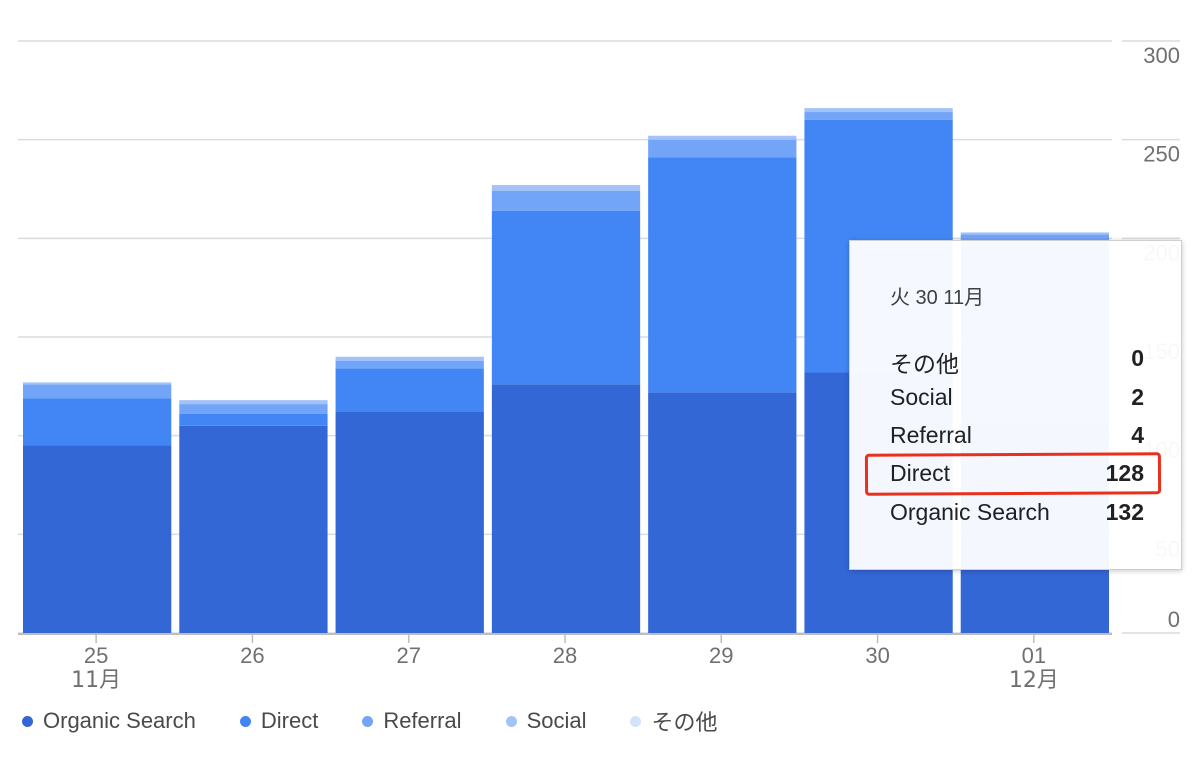 The image size is (1200, 757). Describe the element at coordinates (1017, 397) in the screenshot. I see `tooltip-row-social: Social 2` at that location.